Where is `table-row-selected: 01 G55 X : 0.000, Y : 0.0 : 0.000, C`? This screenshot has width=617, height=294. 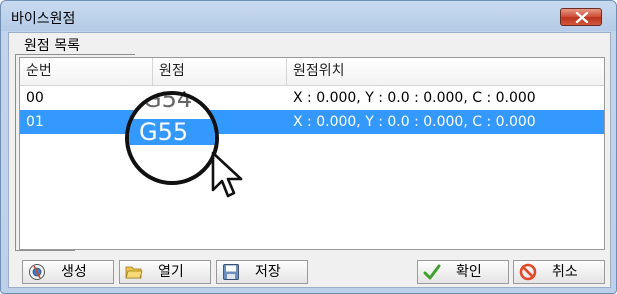 table-row-selected: 01 G55 X : 0.000, Y : 0.0 : 0.000, C is located at coordinates (312, 122).